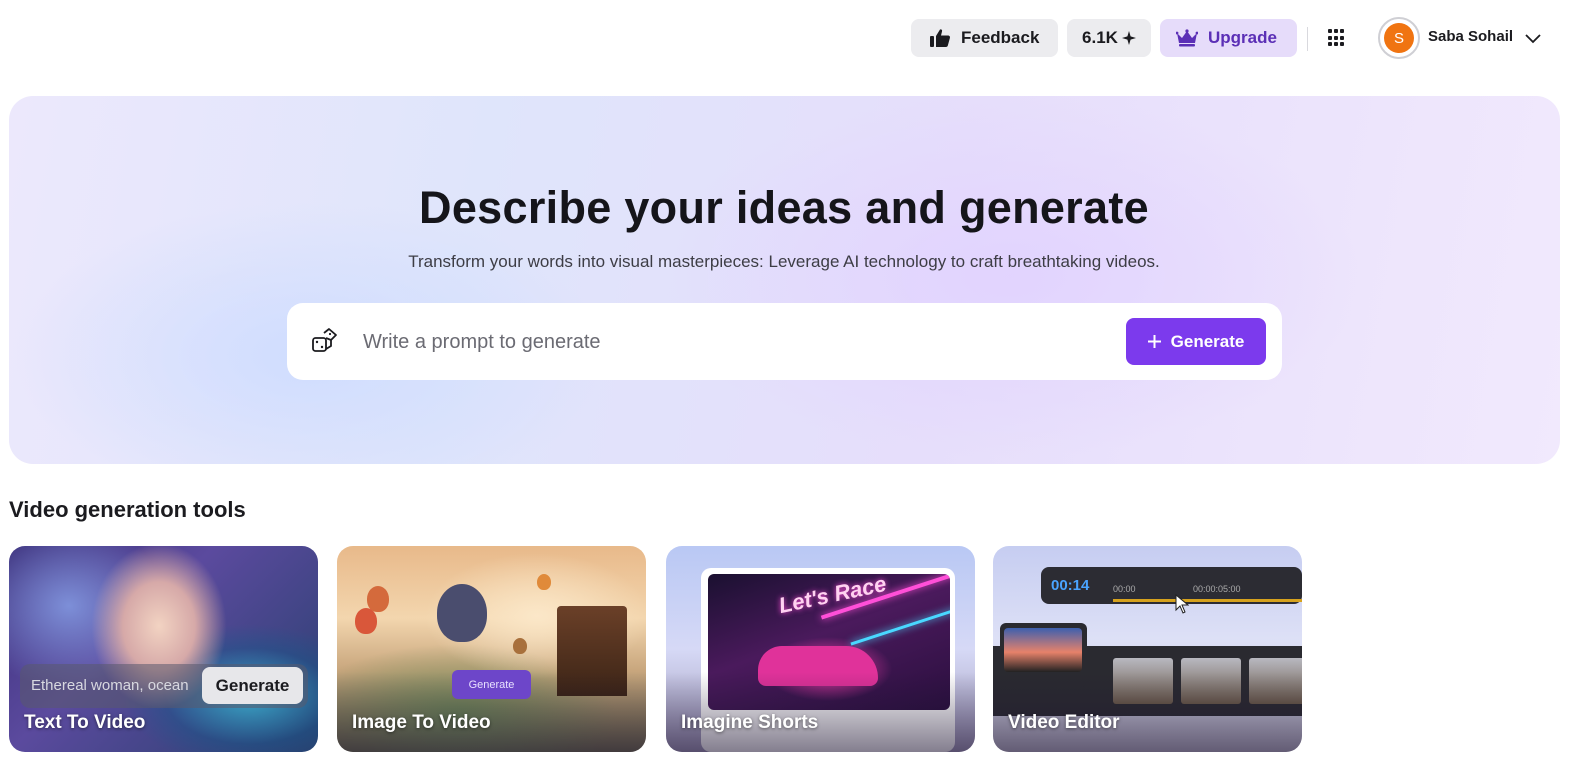  What do you see at coordinates (940, 38) in the screenshot?
I see `thumbs-up-icon` at bounding box center [940, 38].